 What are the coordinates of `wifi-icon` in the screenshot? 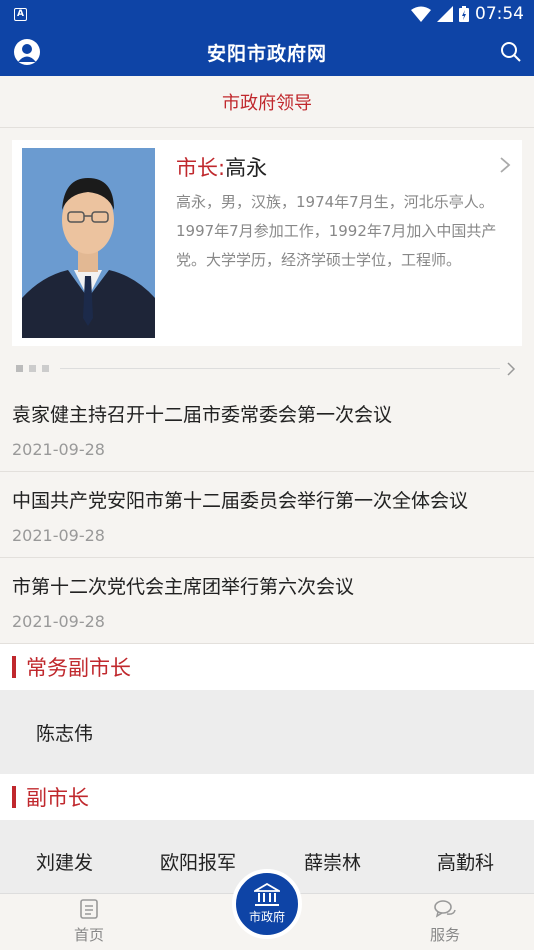 It's located at (421, 14).